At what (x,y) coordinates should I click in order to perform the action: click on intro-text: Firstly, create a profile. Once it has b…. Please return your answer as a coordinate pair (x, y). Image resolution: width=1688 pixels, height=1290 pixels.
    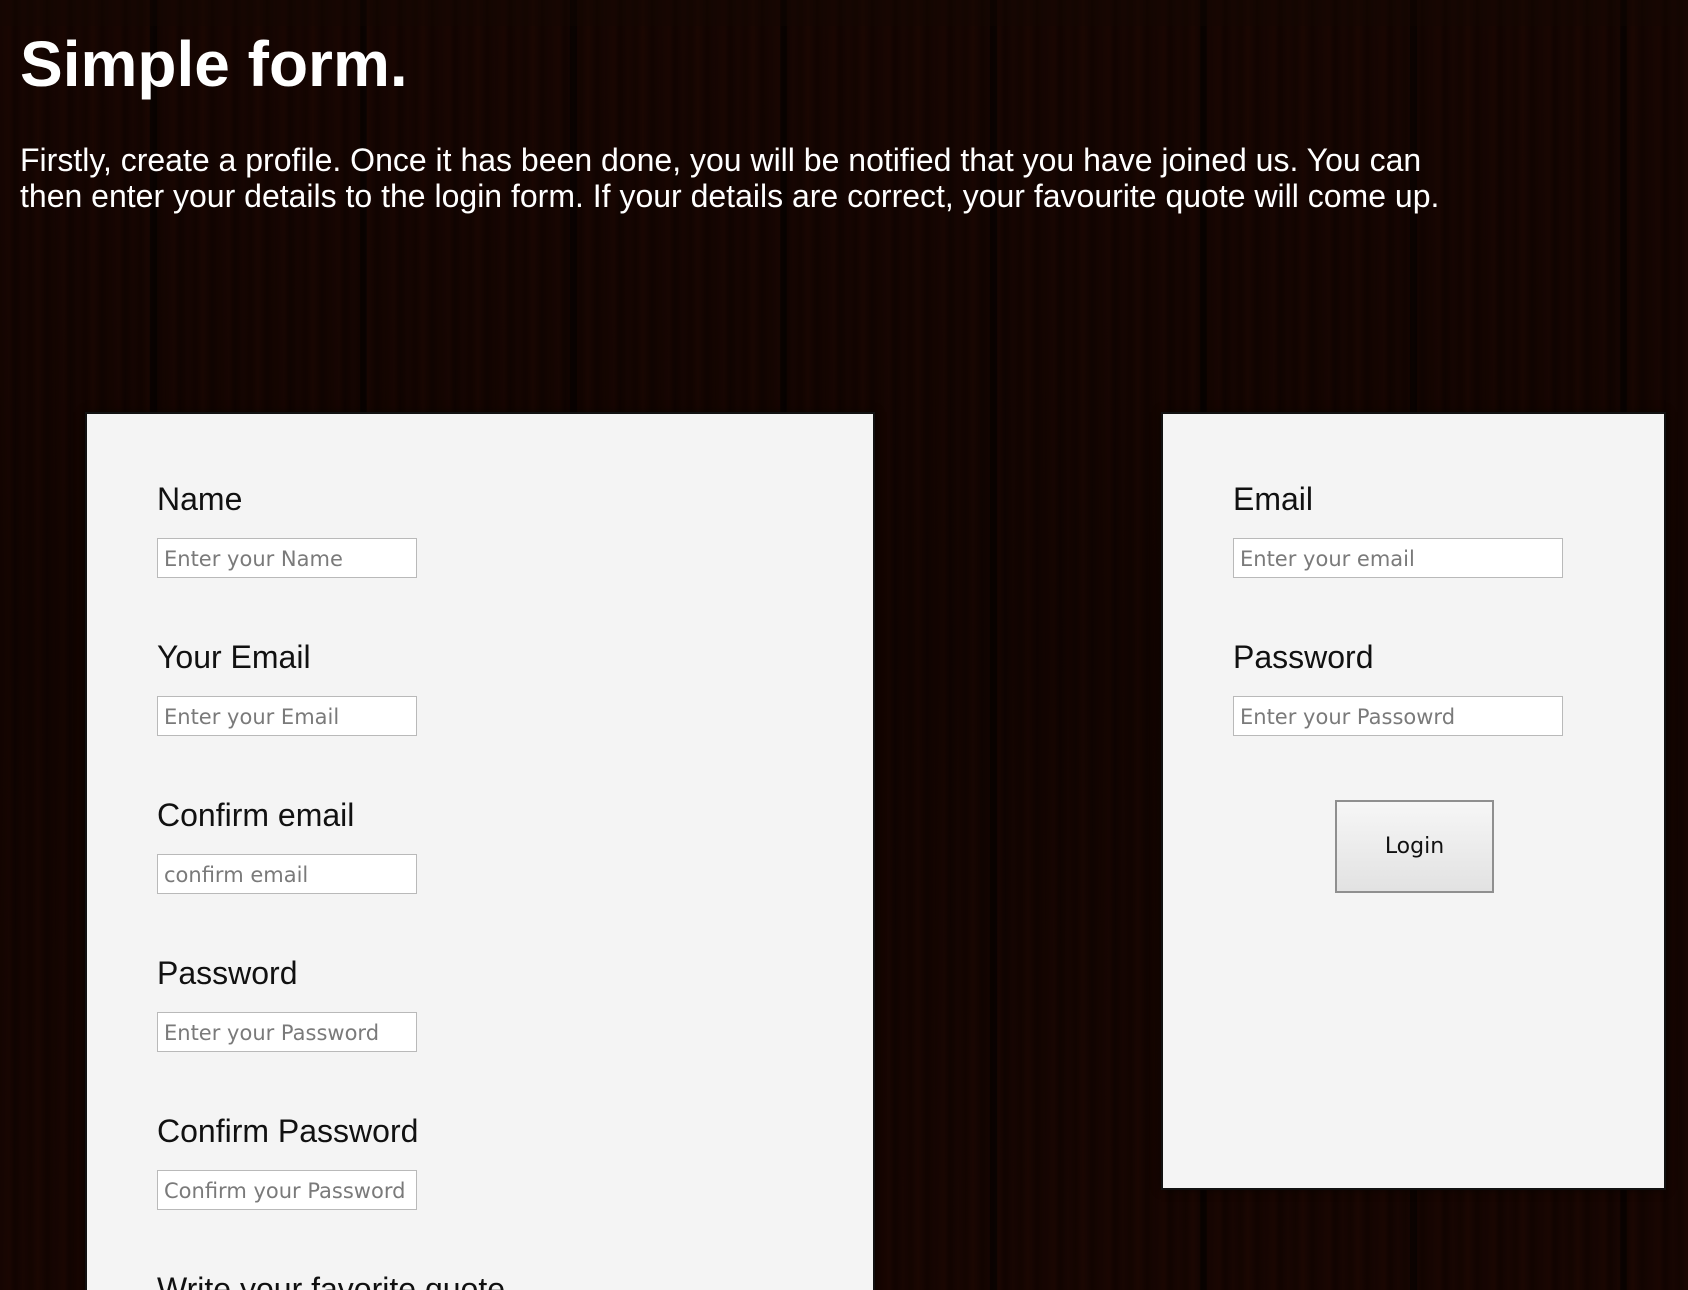
    Looking at the image, I should click on (730, 178).